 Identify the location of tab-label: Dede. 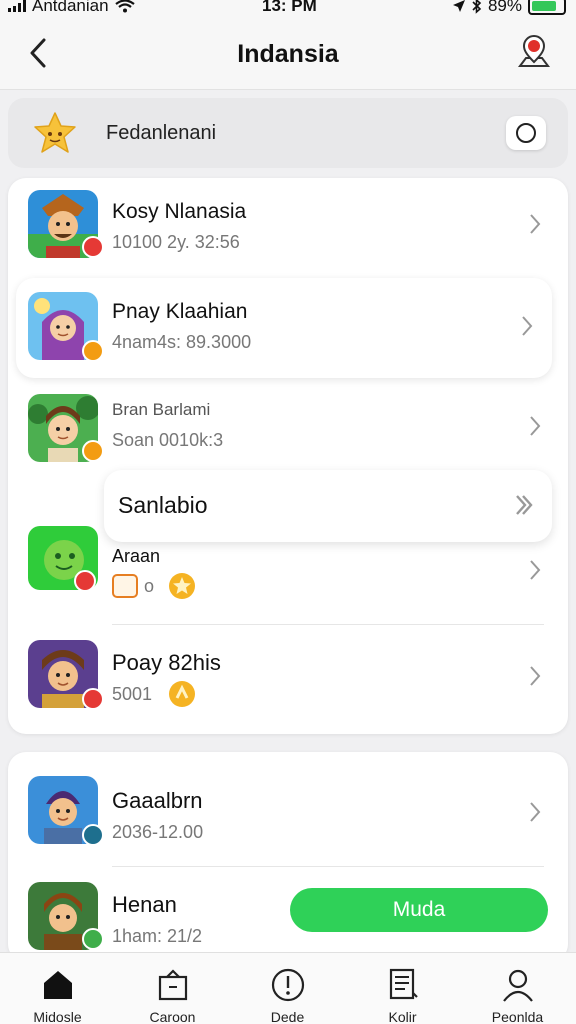
(287, 1016).